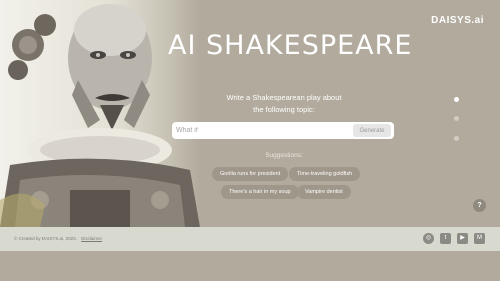 Image resolution: width=500 pixels, height=281 pixels. What do you see at coordinates (372, 130) in the screenshot?
I see `generate-button: Generate` at bounding box center [372, 130].